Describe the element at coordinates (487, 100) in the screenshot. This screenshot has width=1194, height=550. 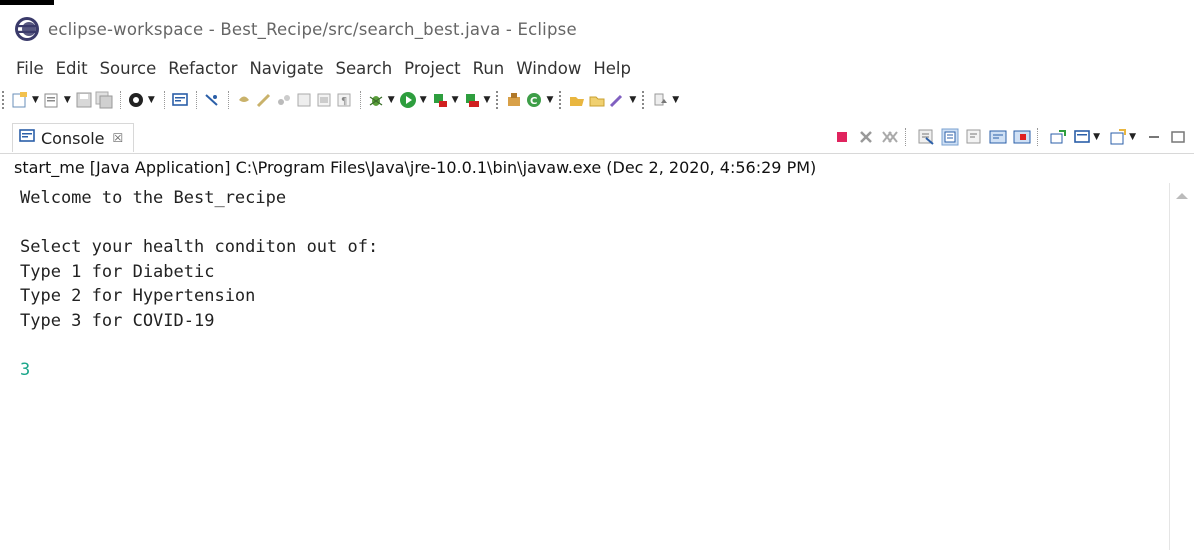
I see `external-tools-dropdown-icon: ▼` at that location.